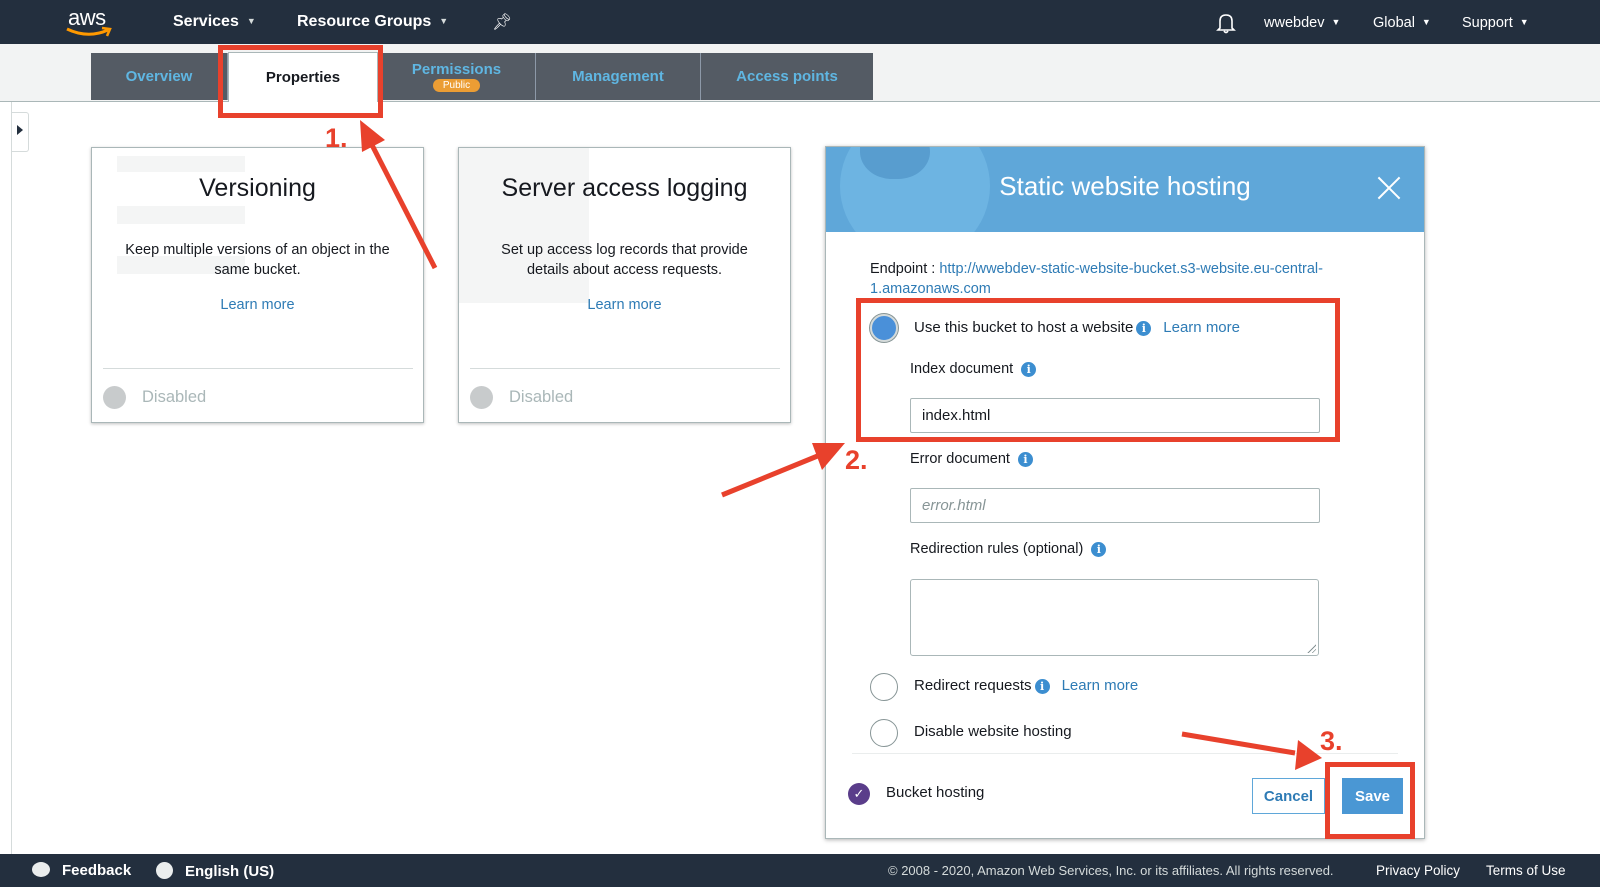  I want to click on account-label: wwebdev, so click(1294, 23).